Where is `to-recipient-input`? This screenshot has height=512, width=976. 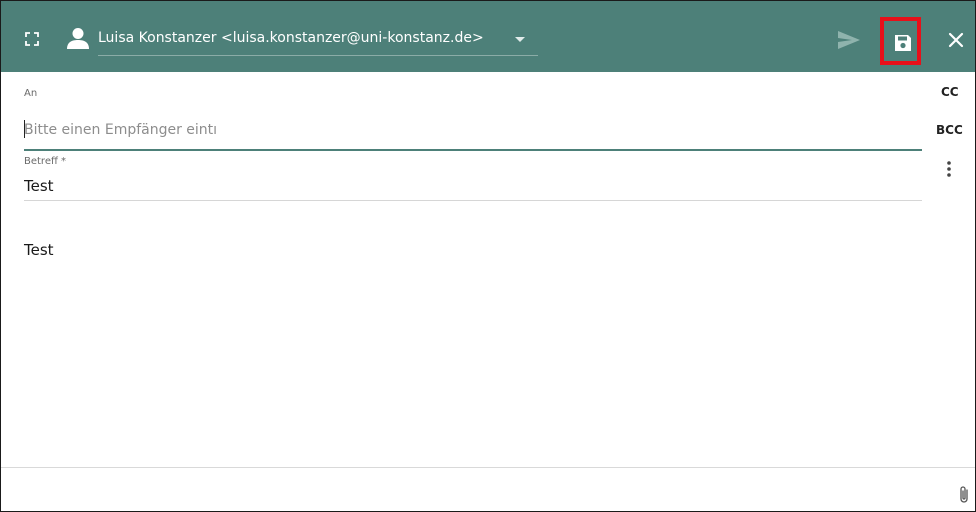
to-recipient-input is located at coordinates (473, 131).